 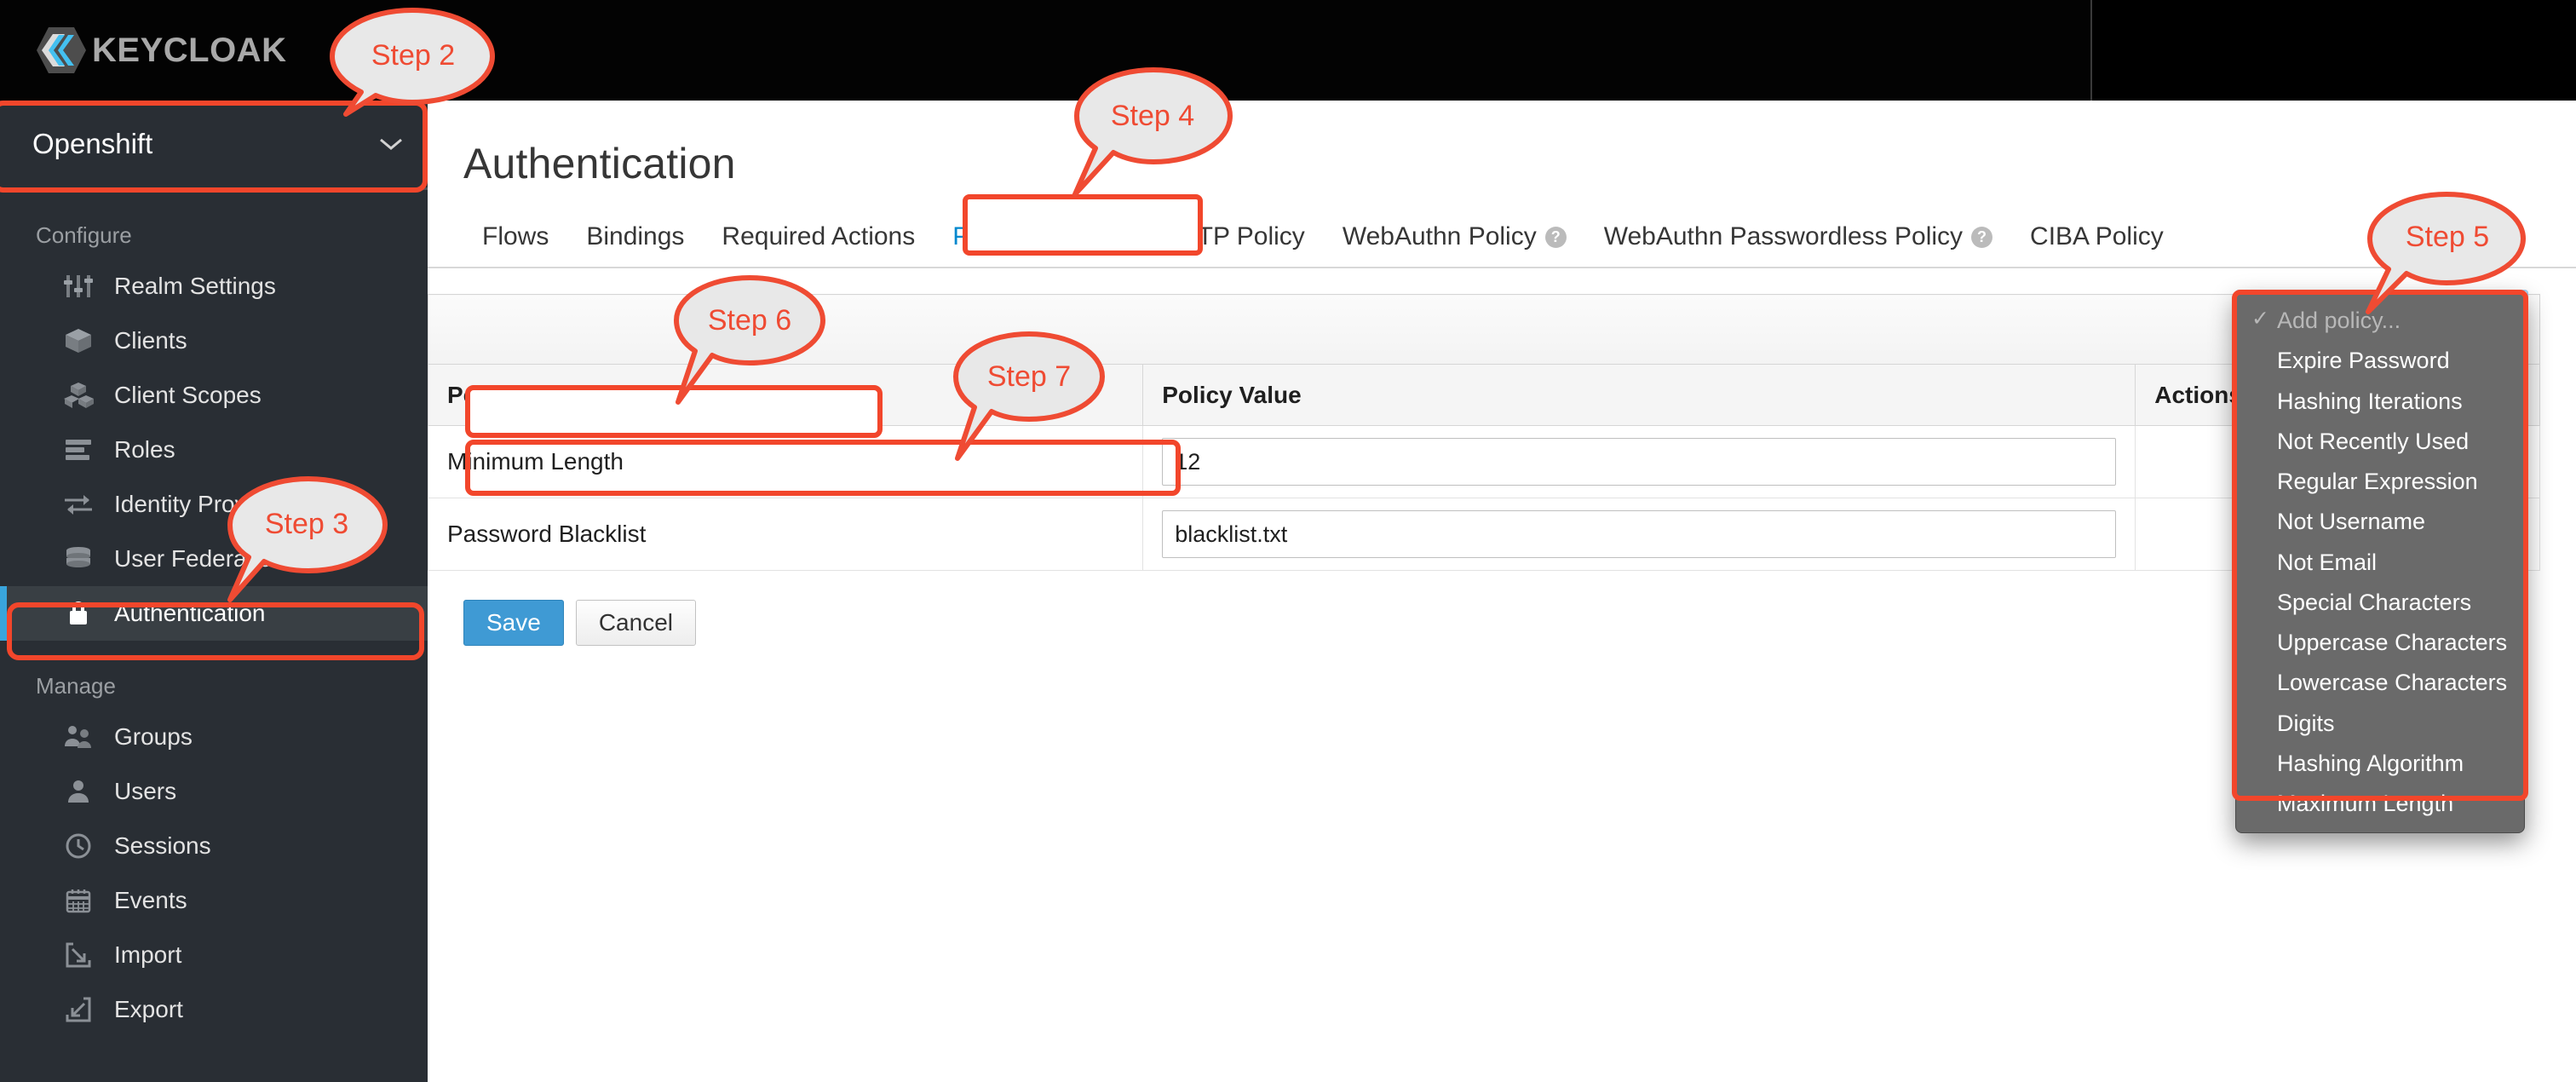 What do you see at coordinates (391, 144) in the screenshot?
I see `chevron-down-icon` at bounding box center [391, 144].